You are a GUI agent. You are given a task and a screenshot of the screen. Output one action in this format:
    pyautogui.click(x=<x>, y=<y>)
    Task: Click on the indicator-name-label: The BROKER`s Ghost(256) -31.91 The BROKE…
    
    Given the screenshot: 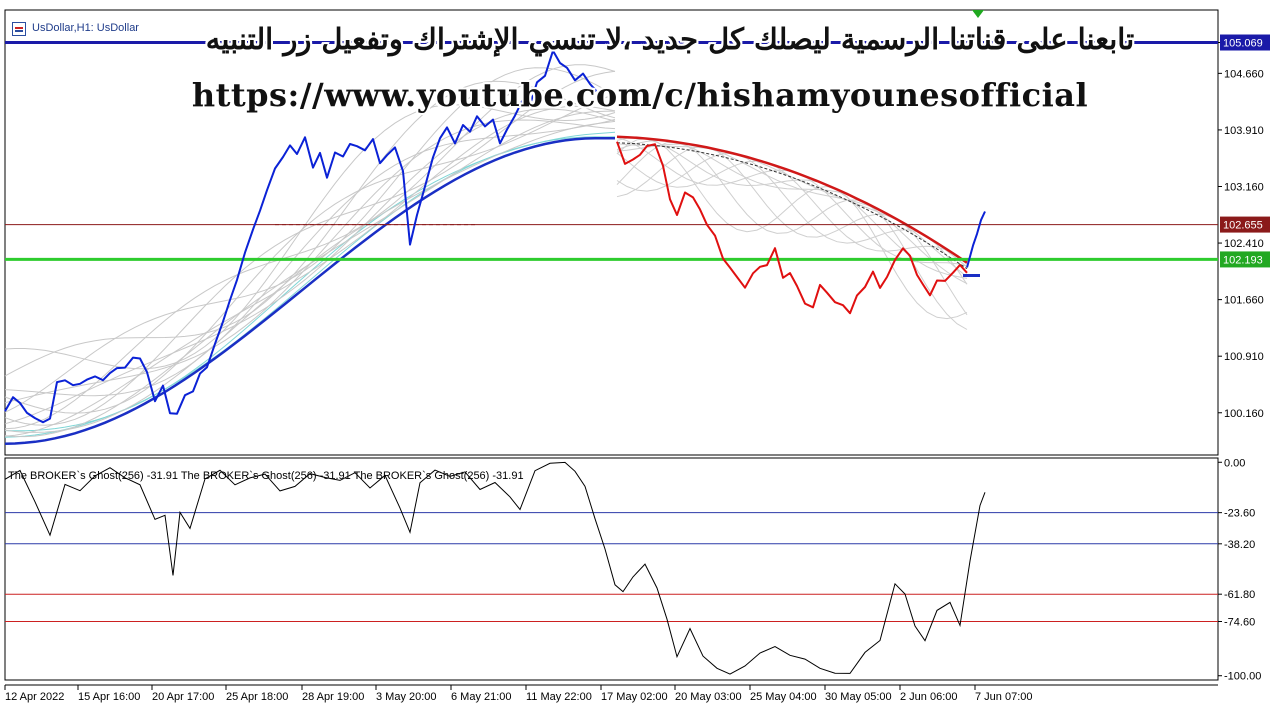 What is the action you would take?
    pyautogui.click(x=266, y=476)
    